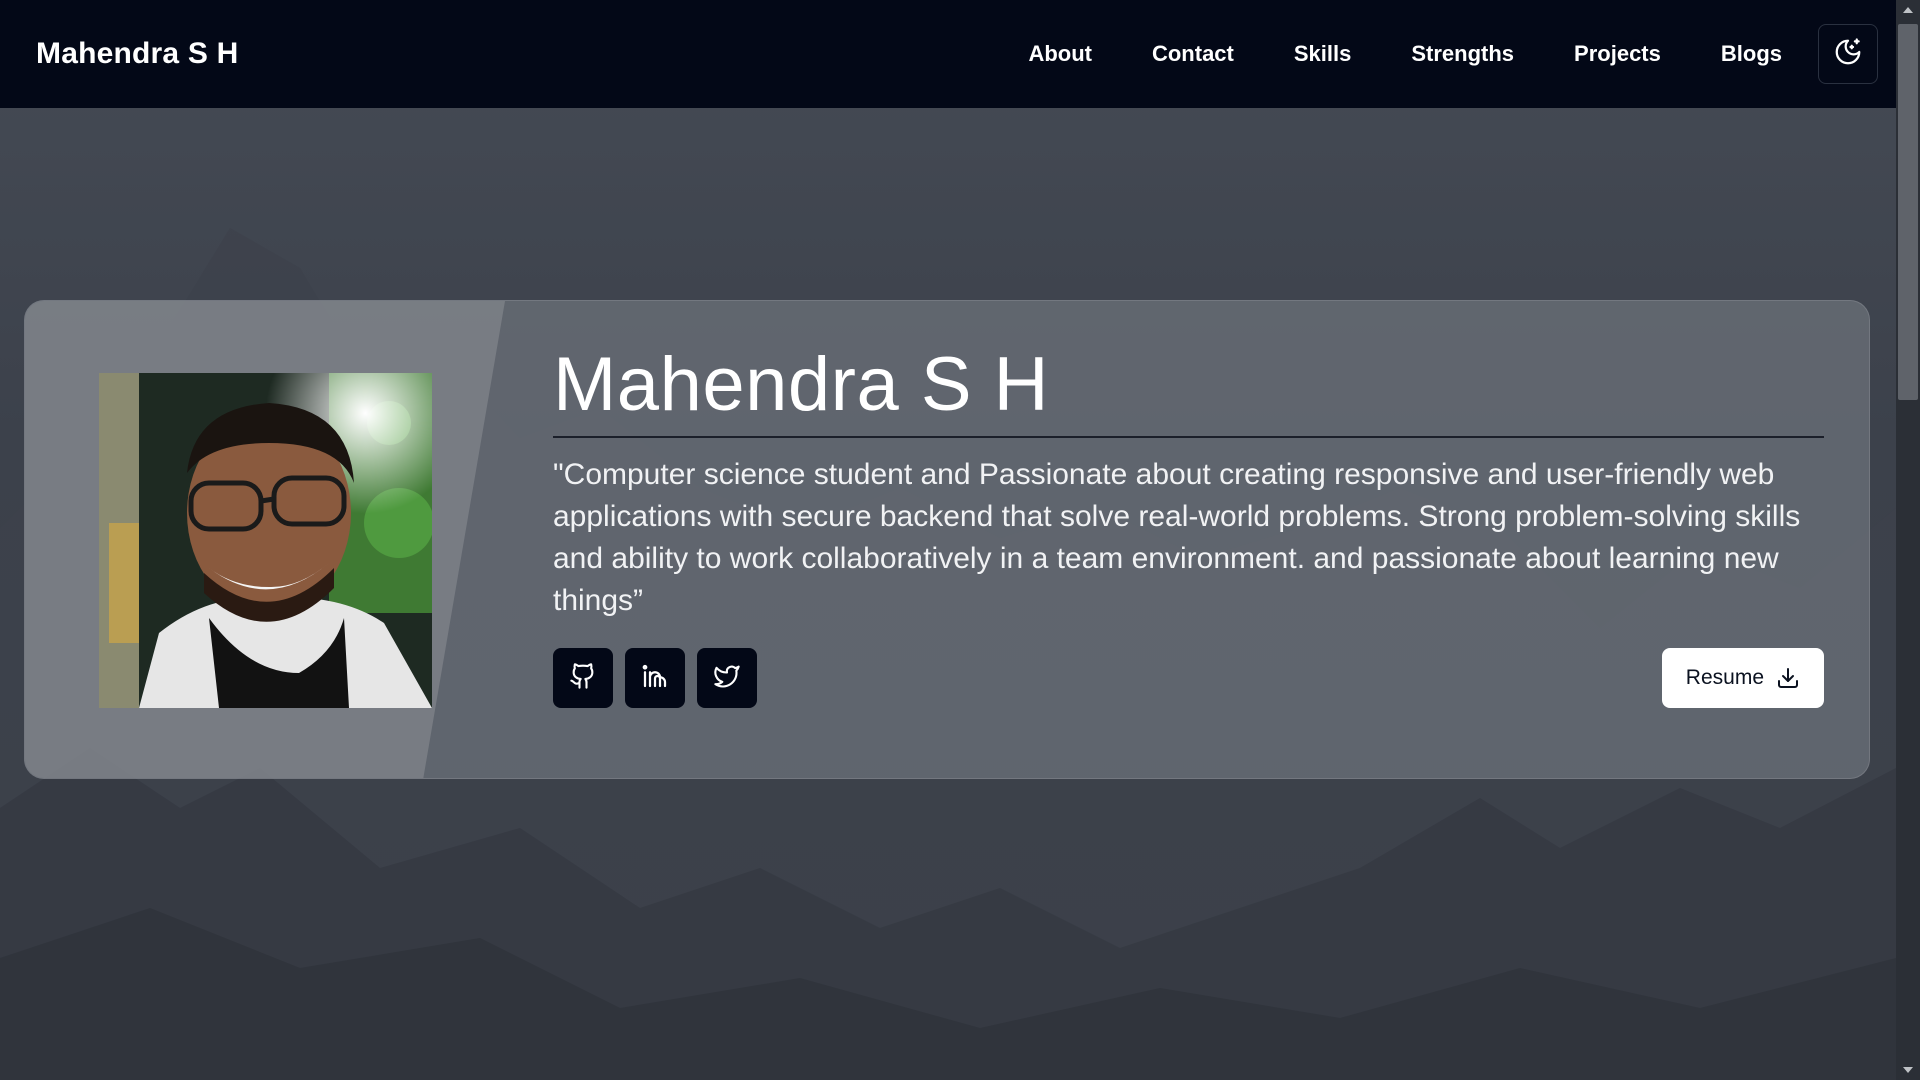 The image size is (1920, 1080). Describe the element at coordinates (1908, 10) in the screenshot. I see `scroll-up-arrow-icon` at that location.